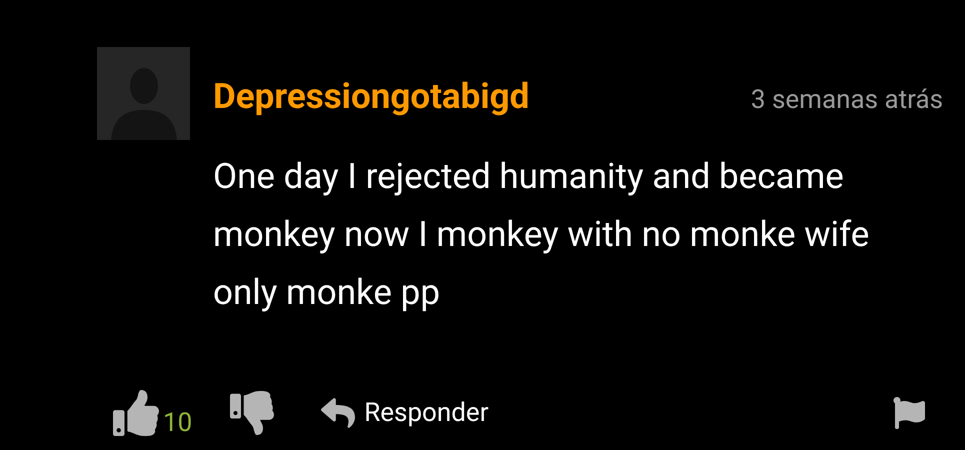 The height and width of the screenshot is (450, 965). What do you see at coordinates (846, 100) in the screenshot?
I see `comment-time: 3 semanas atrás` at bounding box center [846, 100].